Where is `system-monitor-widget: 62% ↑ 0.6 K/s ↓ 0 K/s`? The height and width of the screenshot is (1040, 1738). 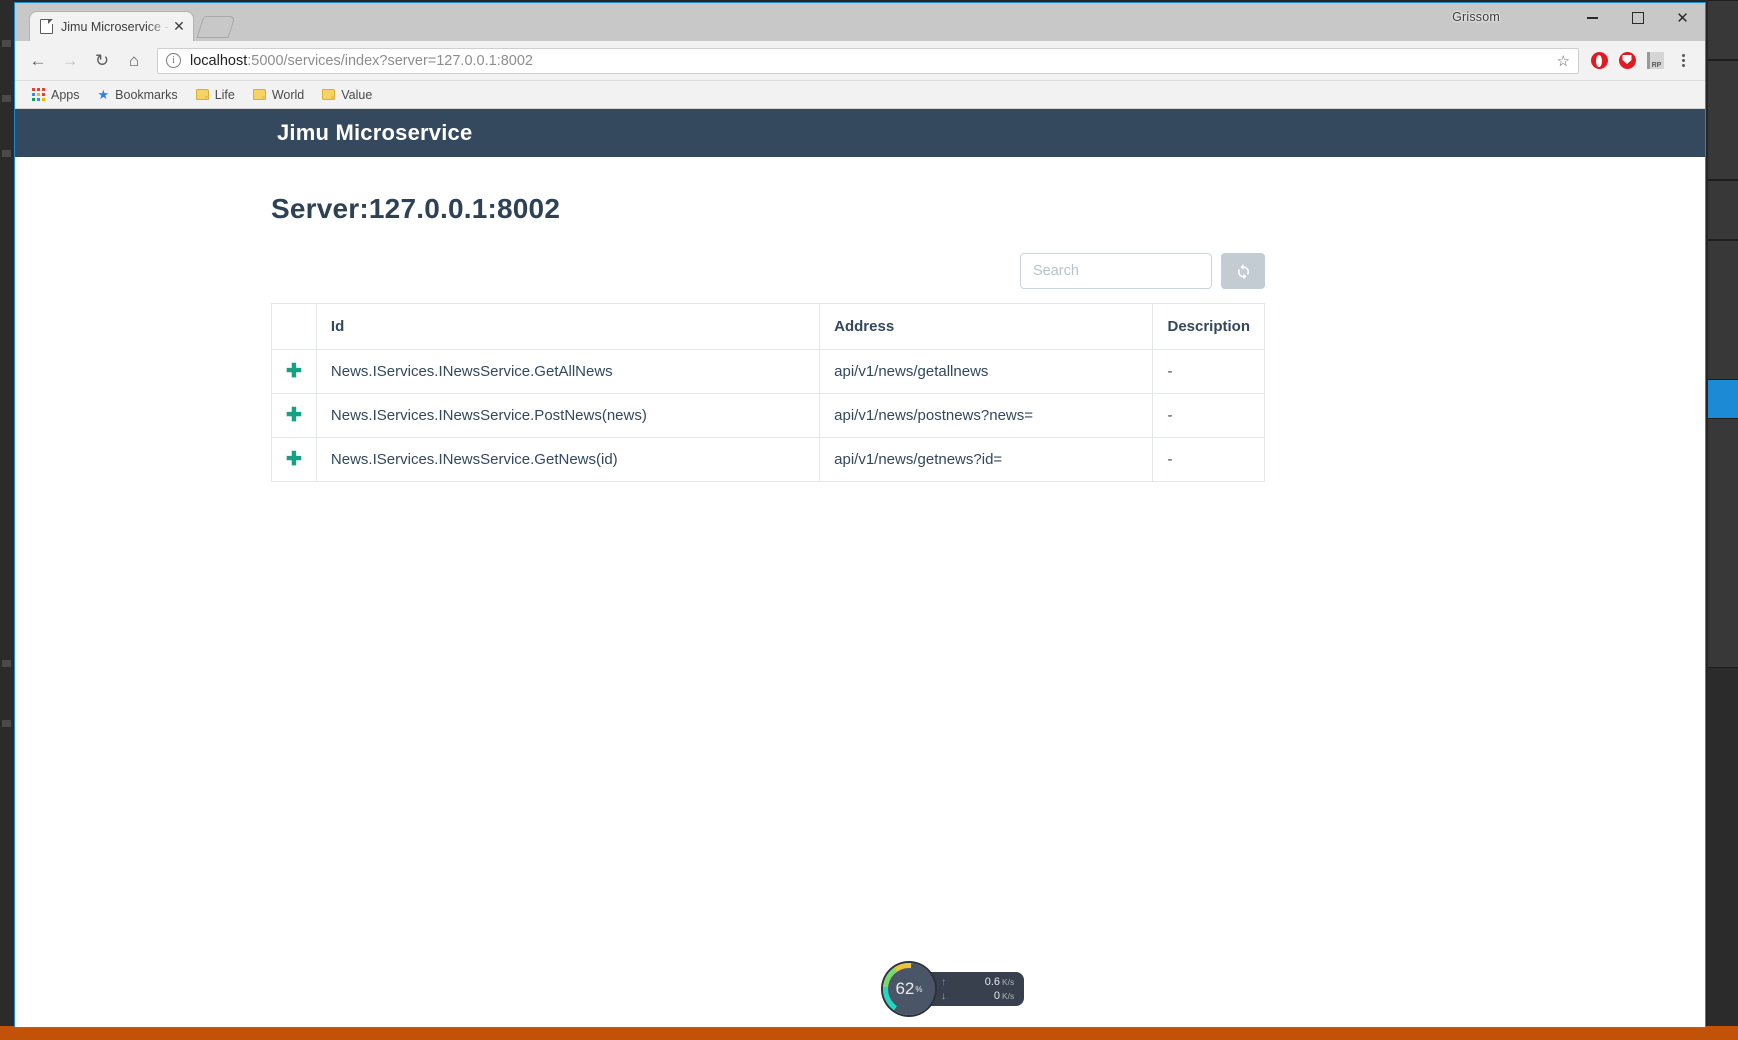
system-monitor-widget: 62% ↑ 0.6 K/s ↓ 0 K/s is located at coordinates (954, 989).